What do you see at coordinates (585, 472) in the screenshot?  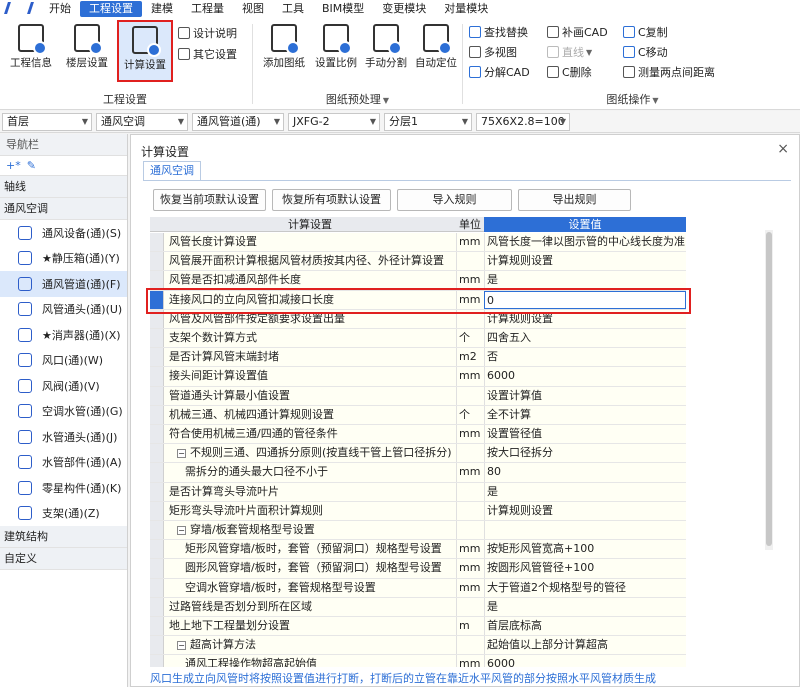 I see `setting-value: 80` at bounding box center [585, 472].